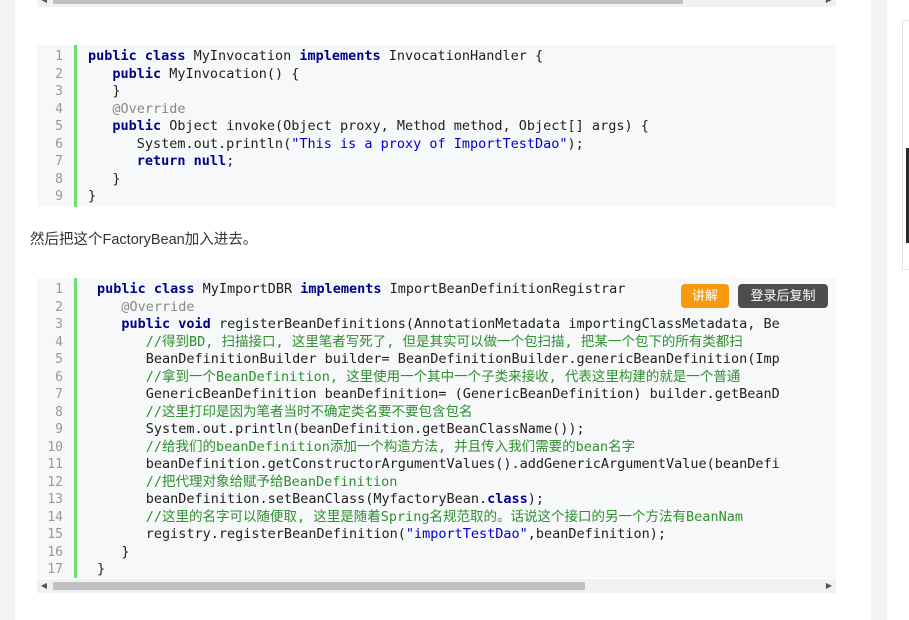 The image size is (909, 620). I want to click on code-token: public class, so click(141, 56).